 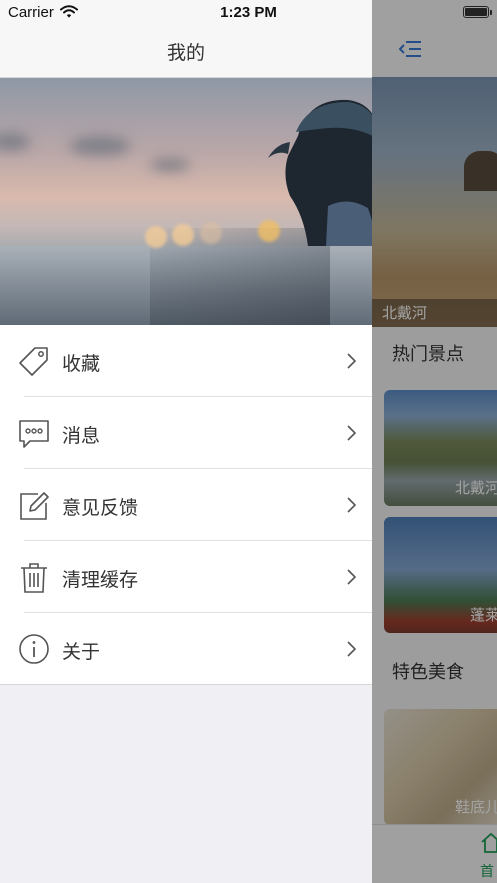 I want to click on menu-item-about: 关于, so click(x=186, y=649).